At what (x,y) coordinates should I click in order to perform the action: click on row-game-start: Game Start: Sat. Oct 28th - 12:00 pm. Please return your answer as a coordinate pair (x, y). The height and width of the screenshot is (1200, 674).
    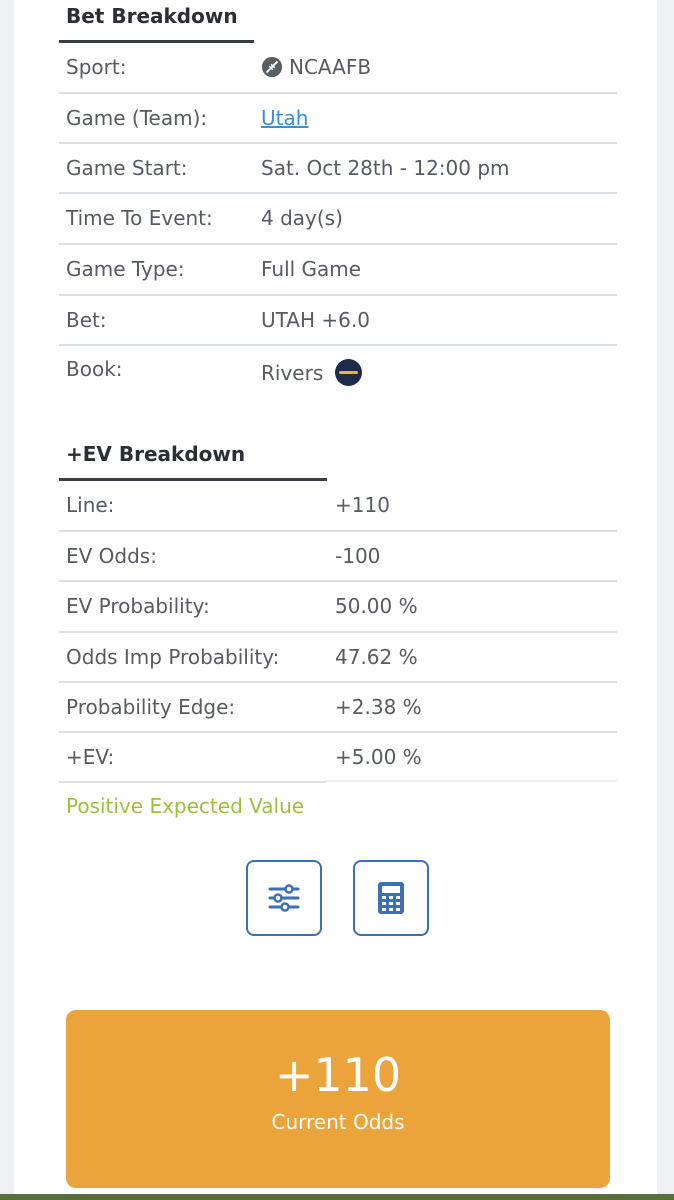
    Looking at the image, I should click on (338, 168).